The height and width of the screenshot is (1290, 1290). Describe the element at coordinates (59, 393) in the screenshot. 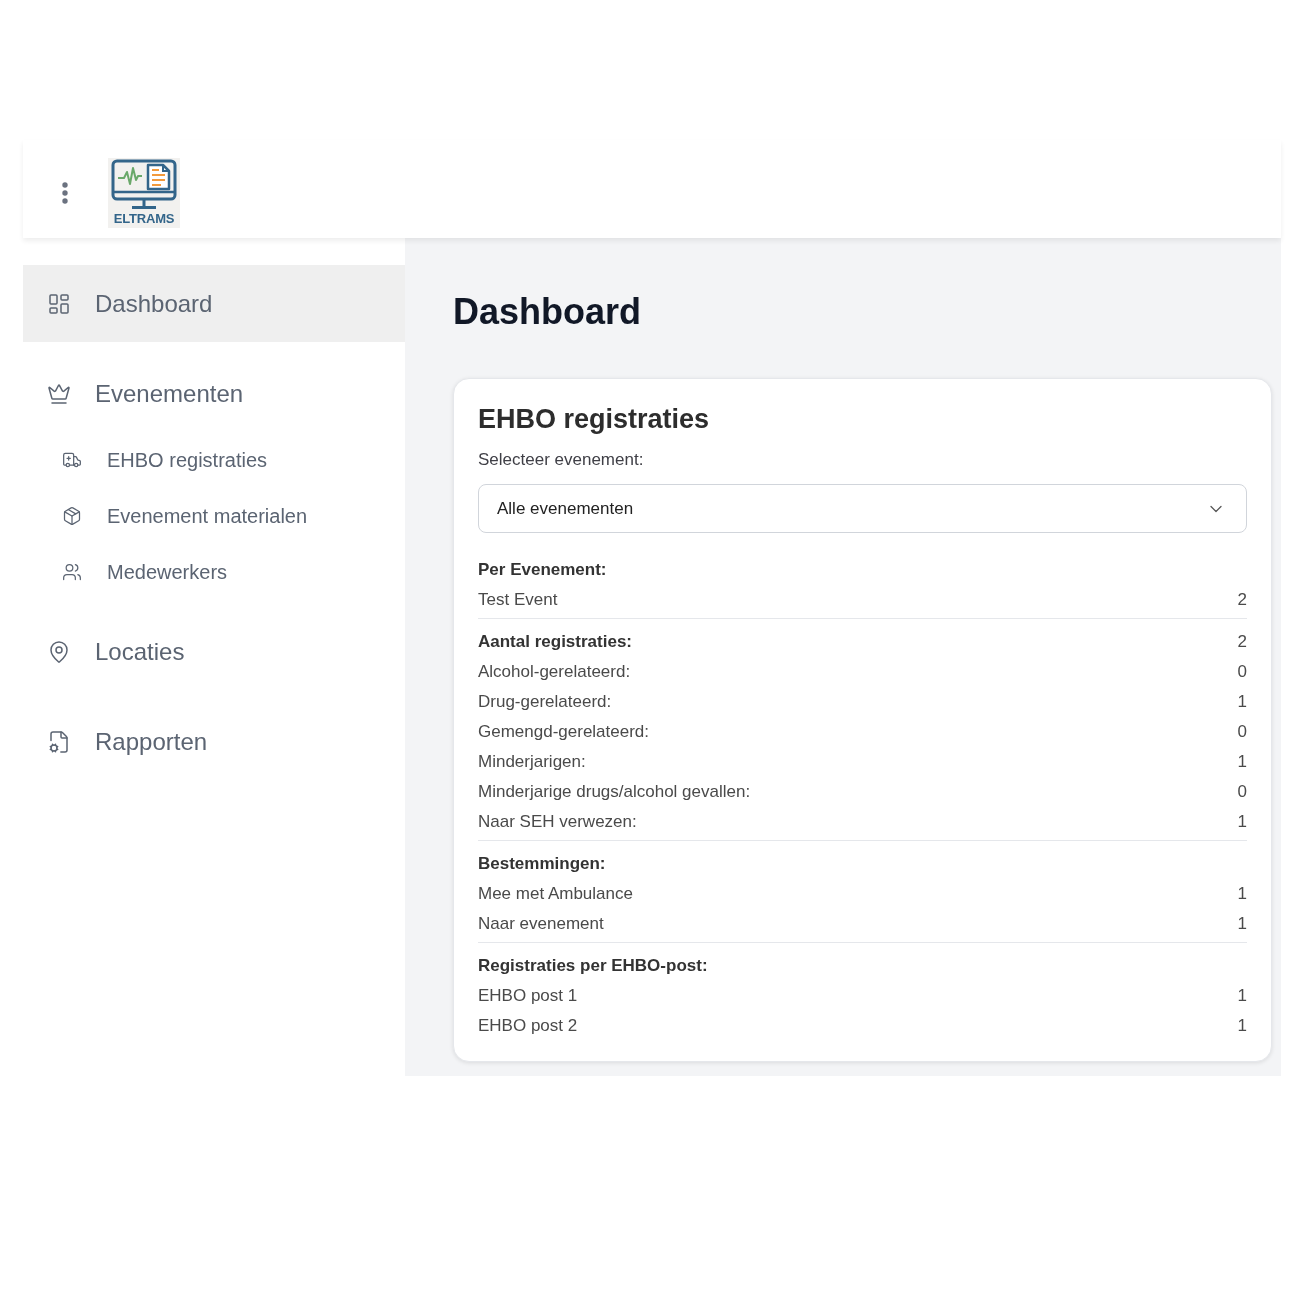

I see `crown-icon` at that location.